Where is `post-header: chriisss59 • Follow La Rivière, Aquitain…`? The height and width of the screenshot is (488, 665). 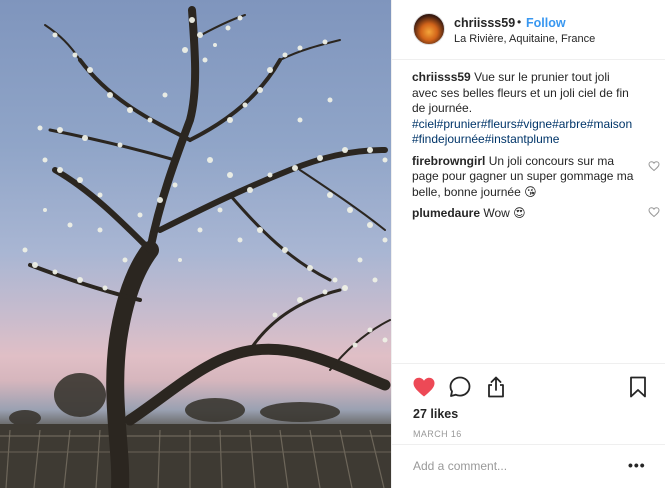
post-header: chriisss59 • Follow La Rivière, Aquitain… is located at coordinates (528, 30).